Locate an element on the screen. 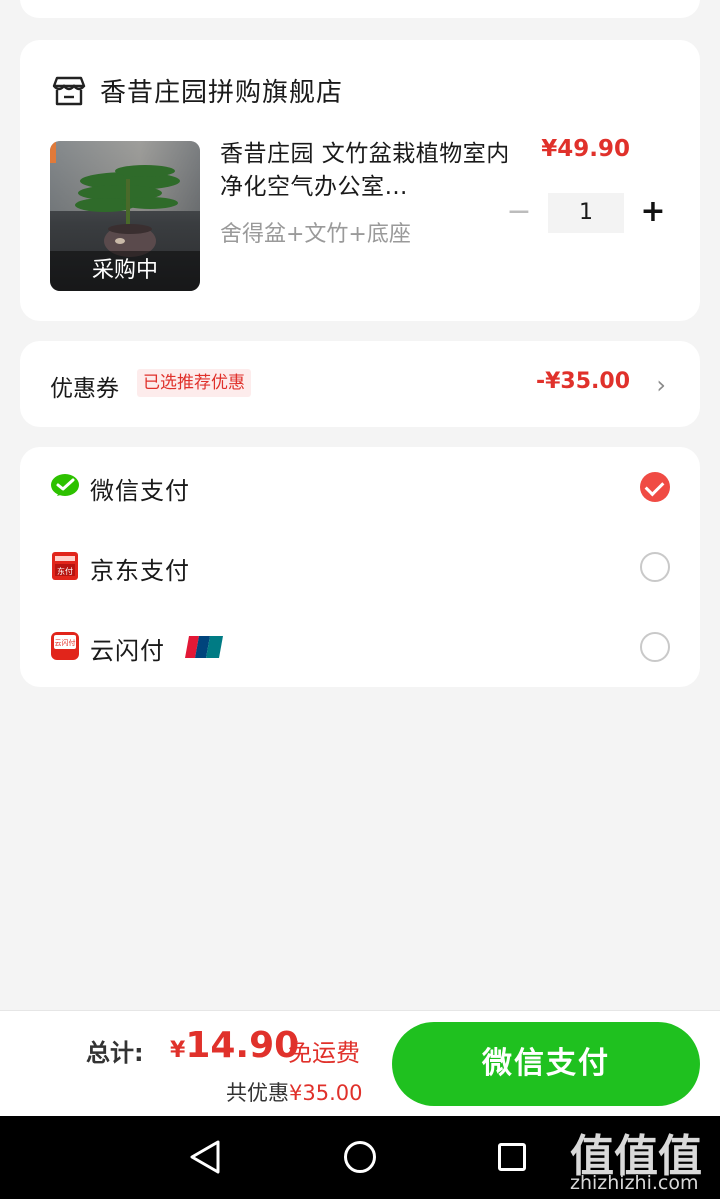 The image size is (720, 1199). store-name: 香昔庄园拼购旗舰店 is located at coordinates (221, 90).